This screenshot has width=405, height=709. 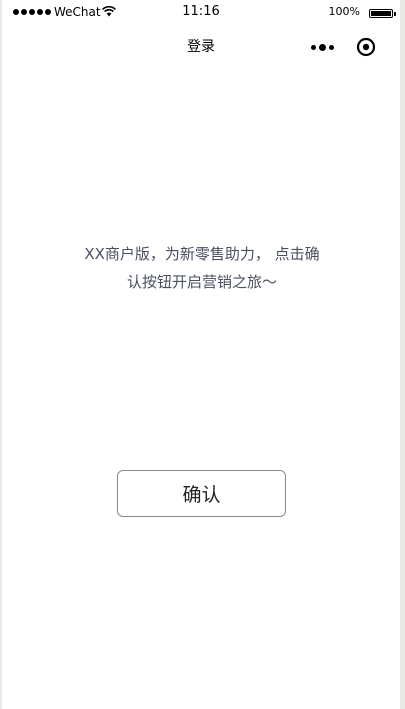 I want to click on more-dots-icon, so click(x=322, y=47).